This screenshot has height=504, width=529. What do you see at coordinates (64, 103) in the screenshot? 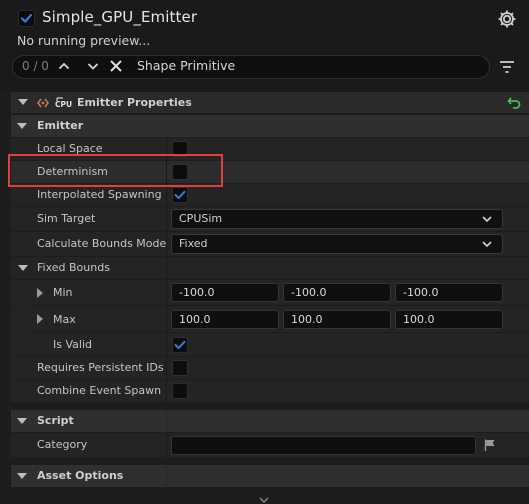
I see `cpu-icon: CPU` at bounding box center [64, 103].